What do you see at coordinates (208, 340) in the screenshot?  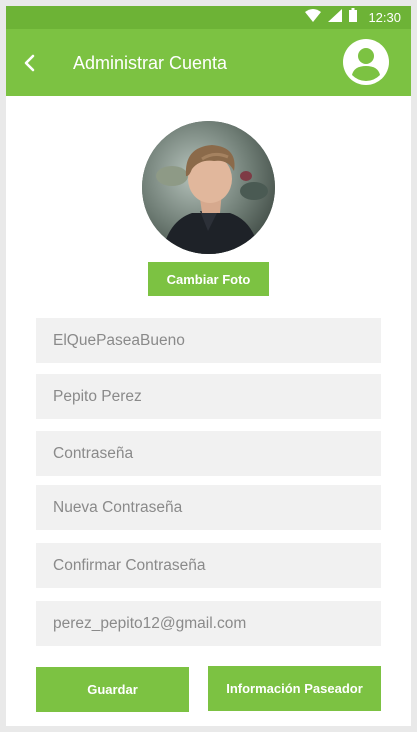 I see `username-field: ElQuePaseaBueno` at bounding box center [208, 340].